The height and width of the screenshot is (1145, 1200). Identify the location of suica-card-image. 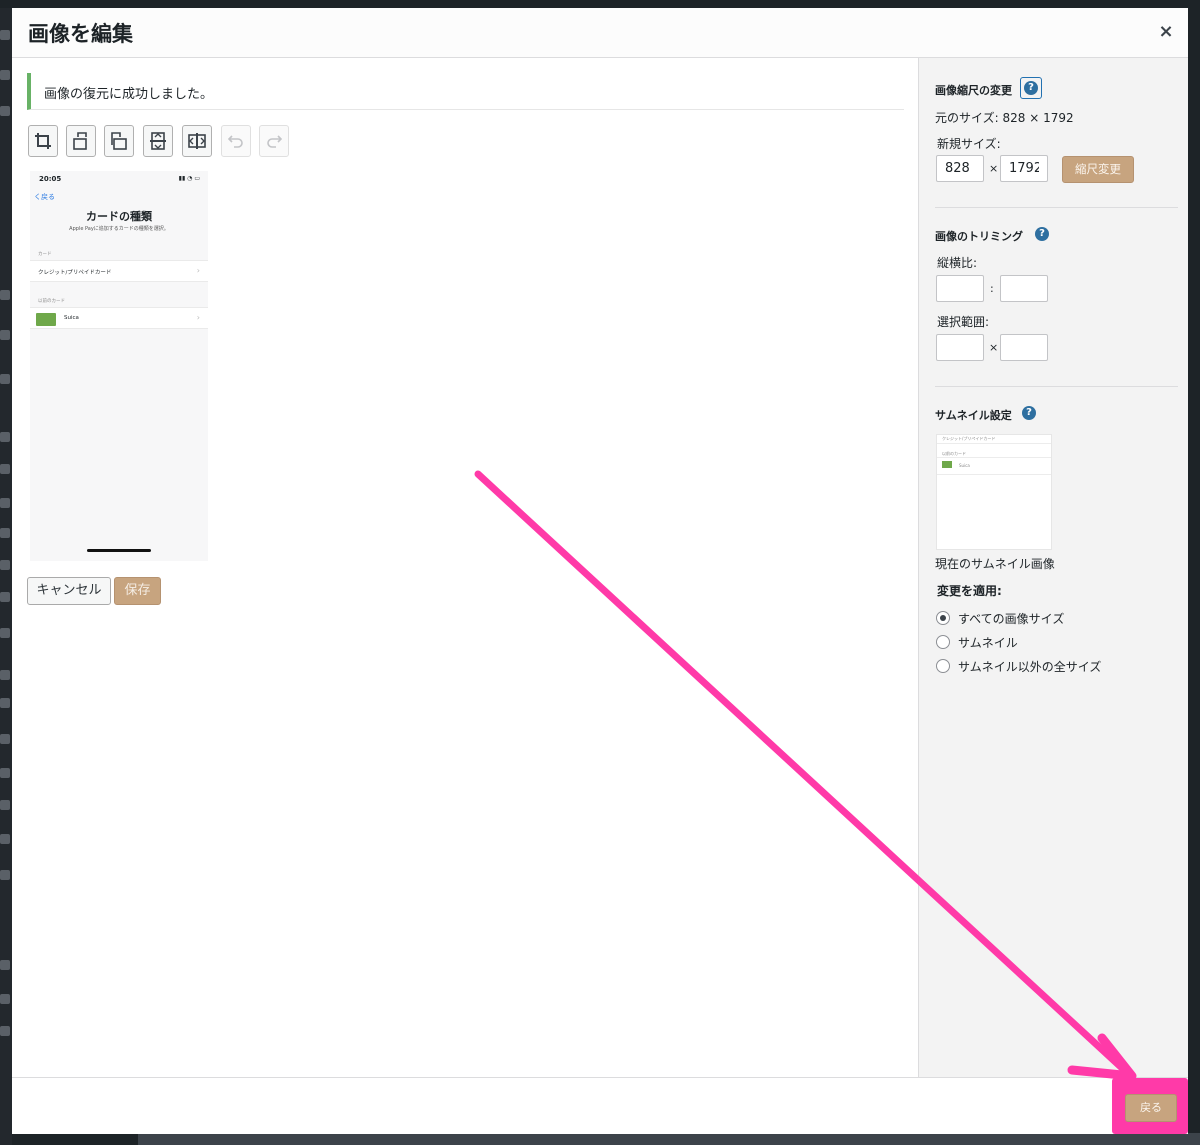
(46, 319).